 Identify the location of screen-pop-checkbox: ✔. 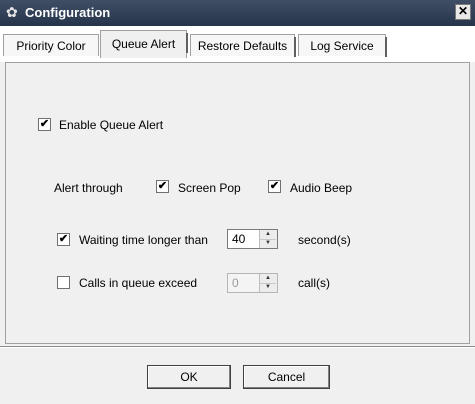
(162, 186).